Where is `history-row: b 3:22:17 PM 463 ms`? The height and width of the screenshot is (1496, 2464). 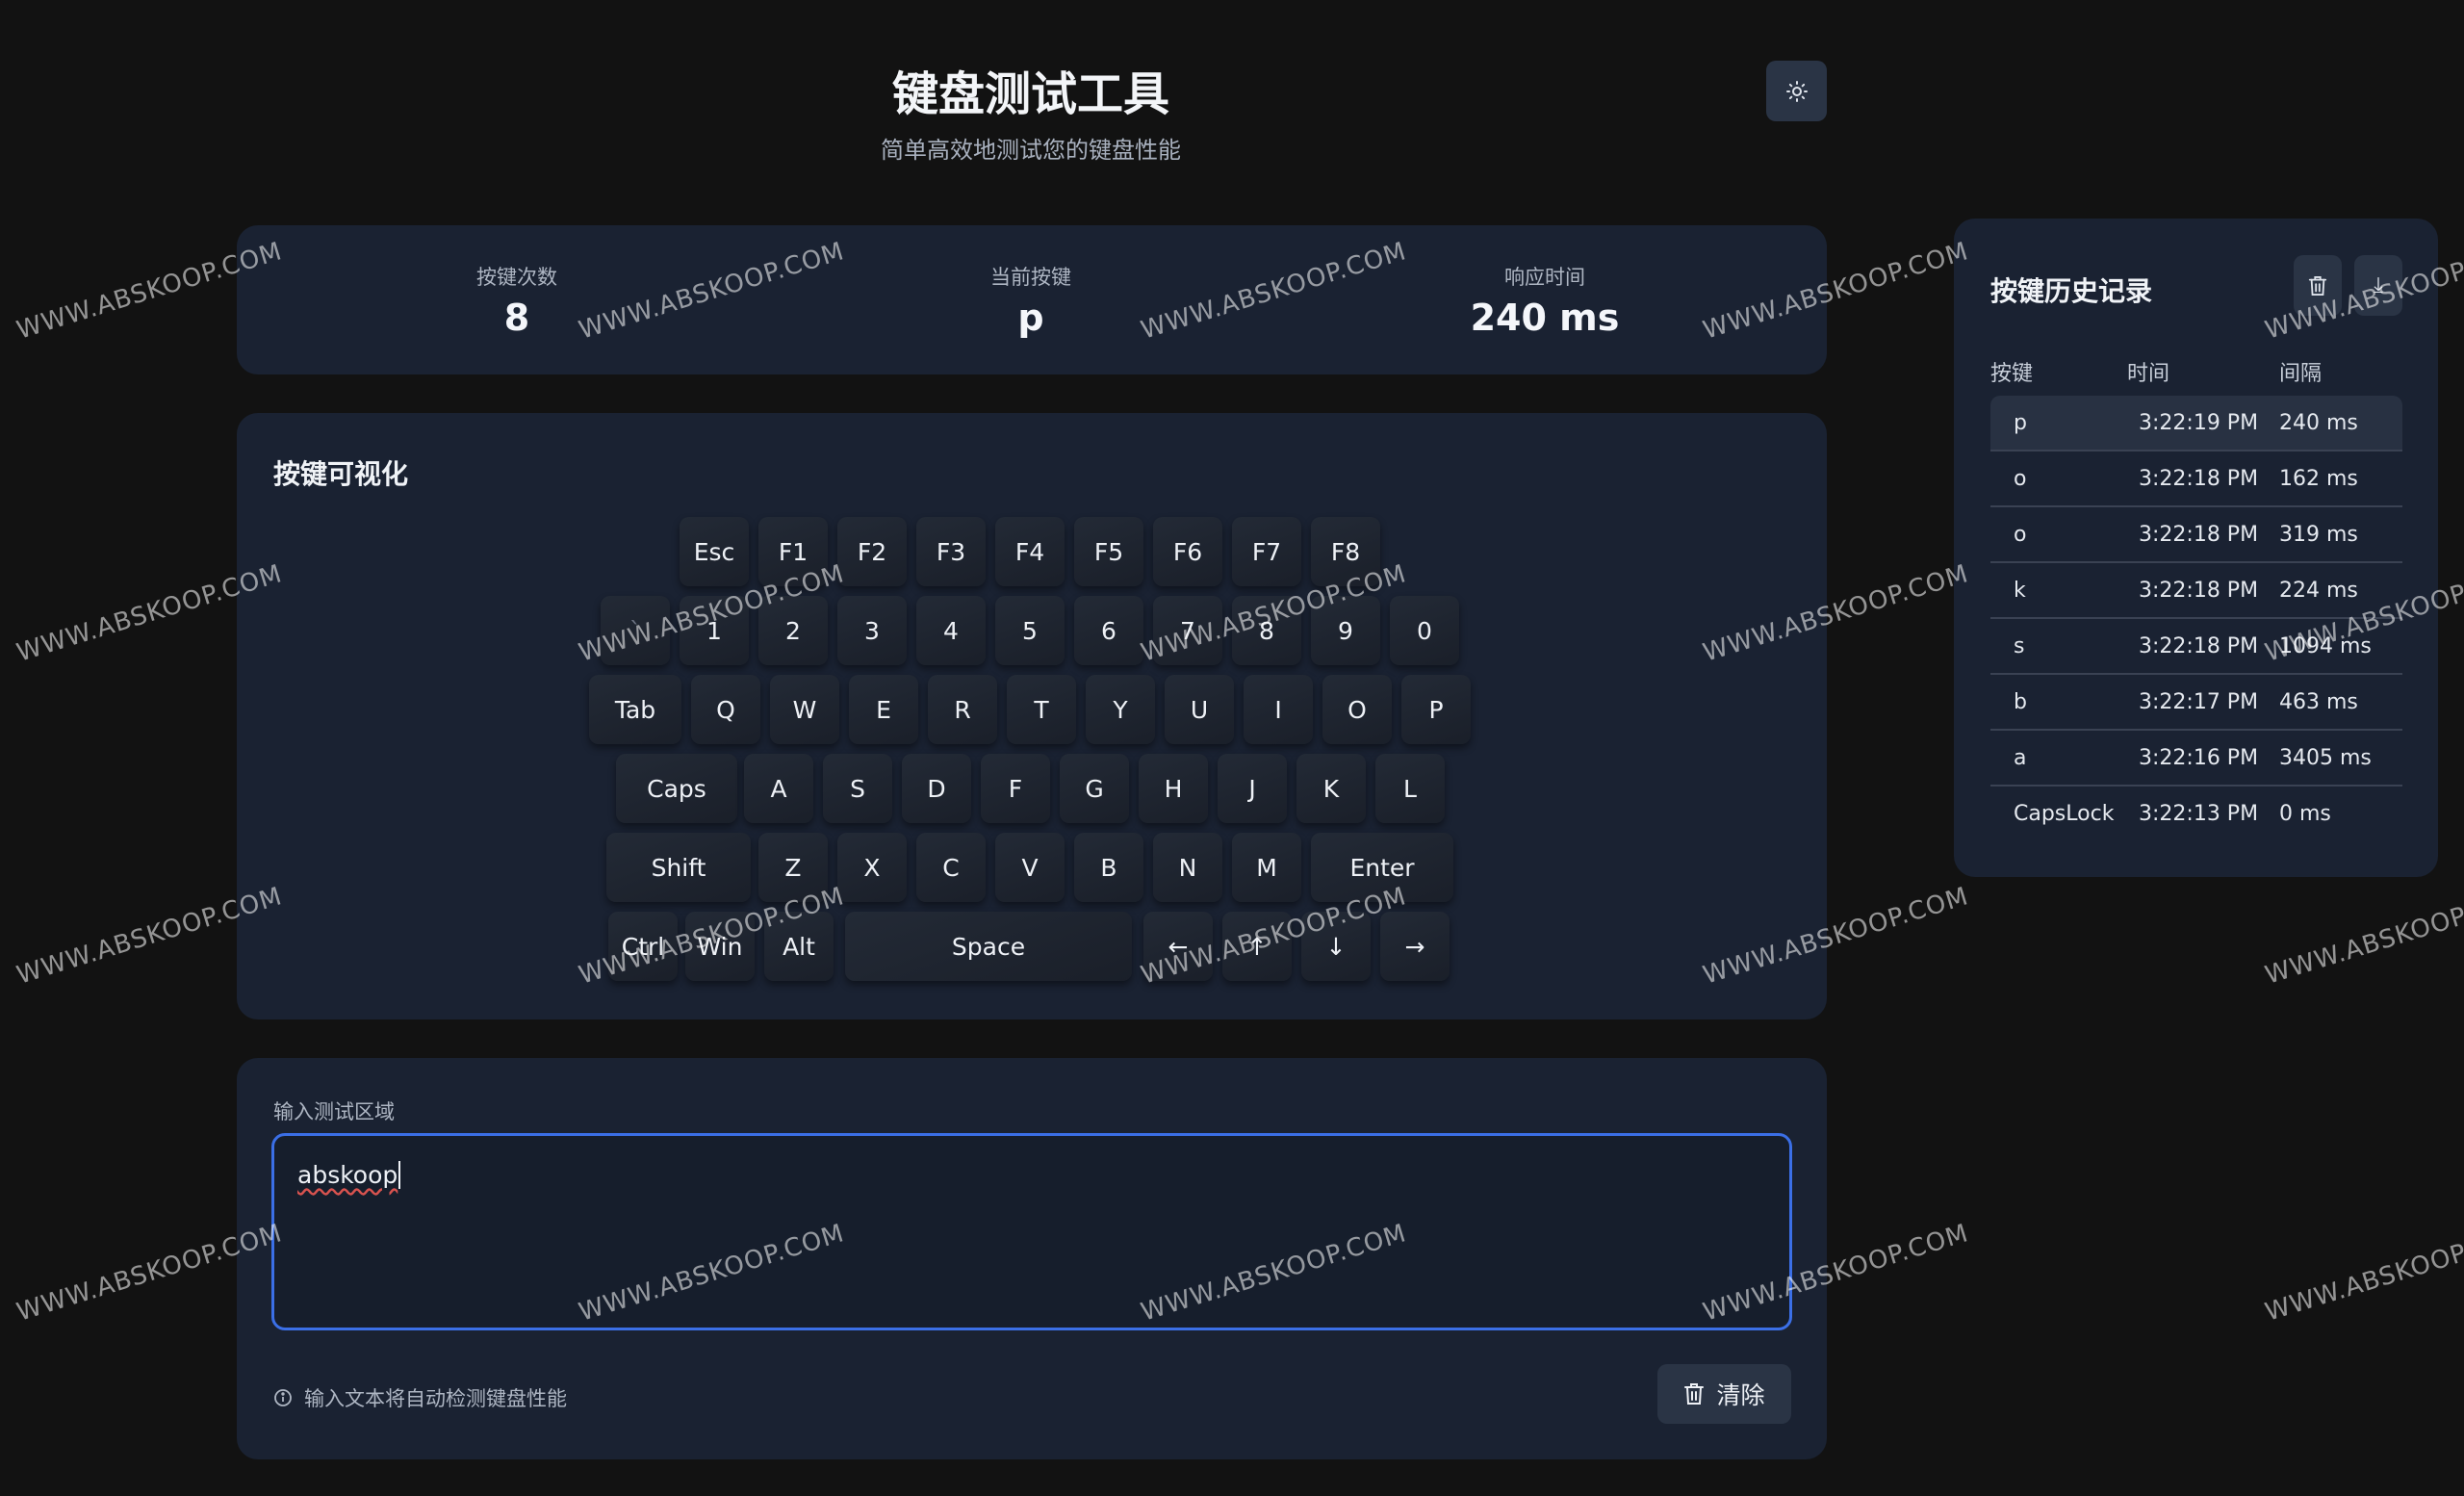
history-row: b 3:22:17 PM 463 ms is located at coordinates (2196, 703).